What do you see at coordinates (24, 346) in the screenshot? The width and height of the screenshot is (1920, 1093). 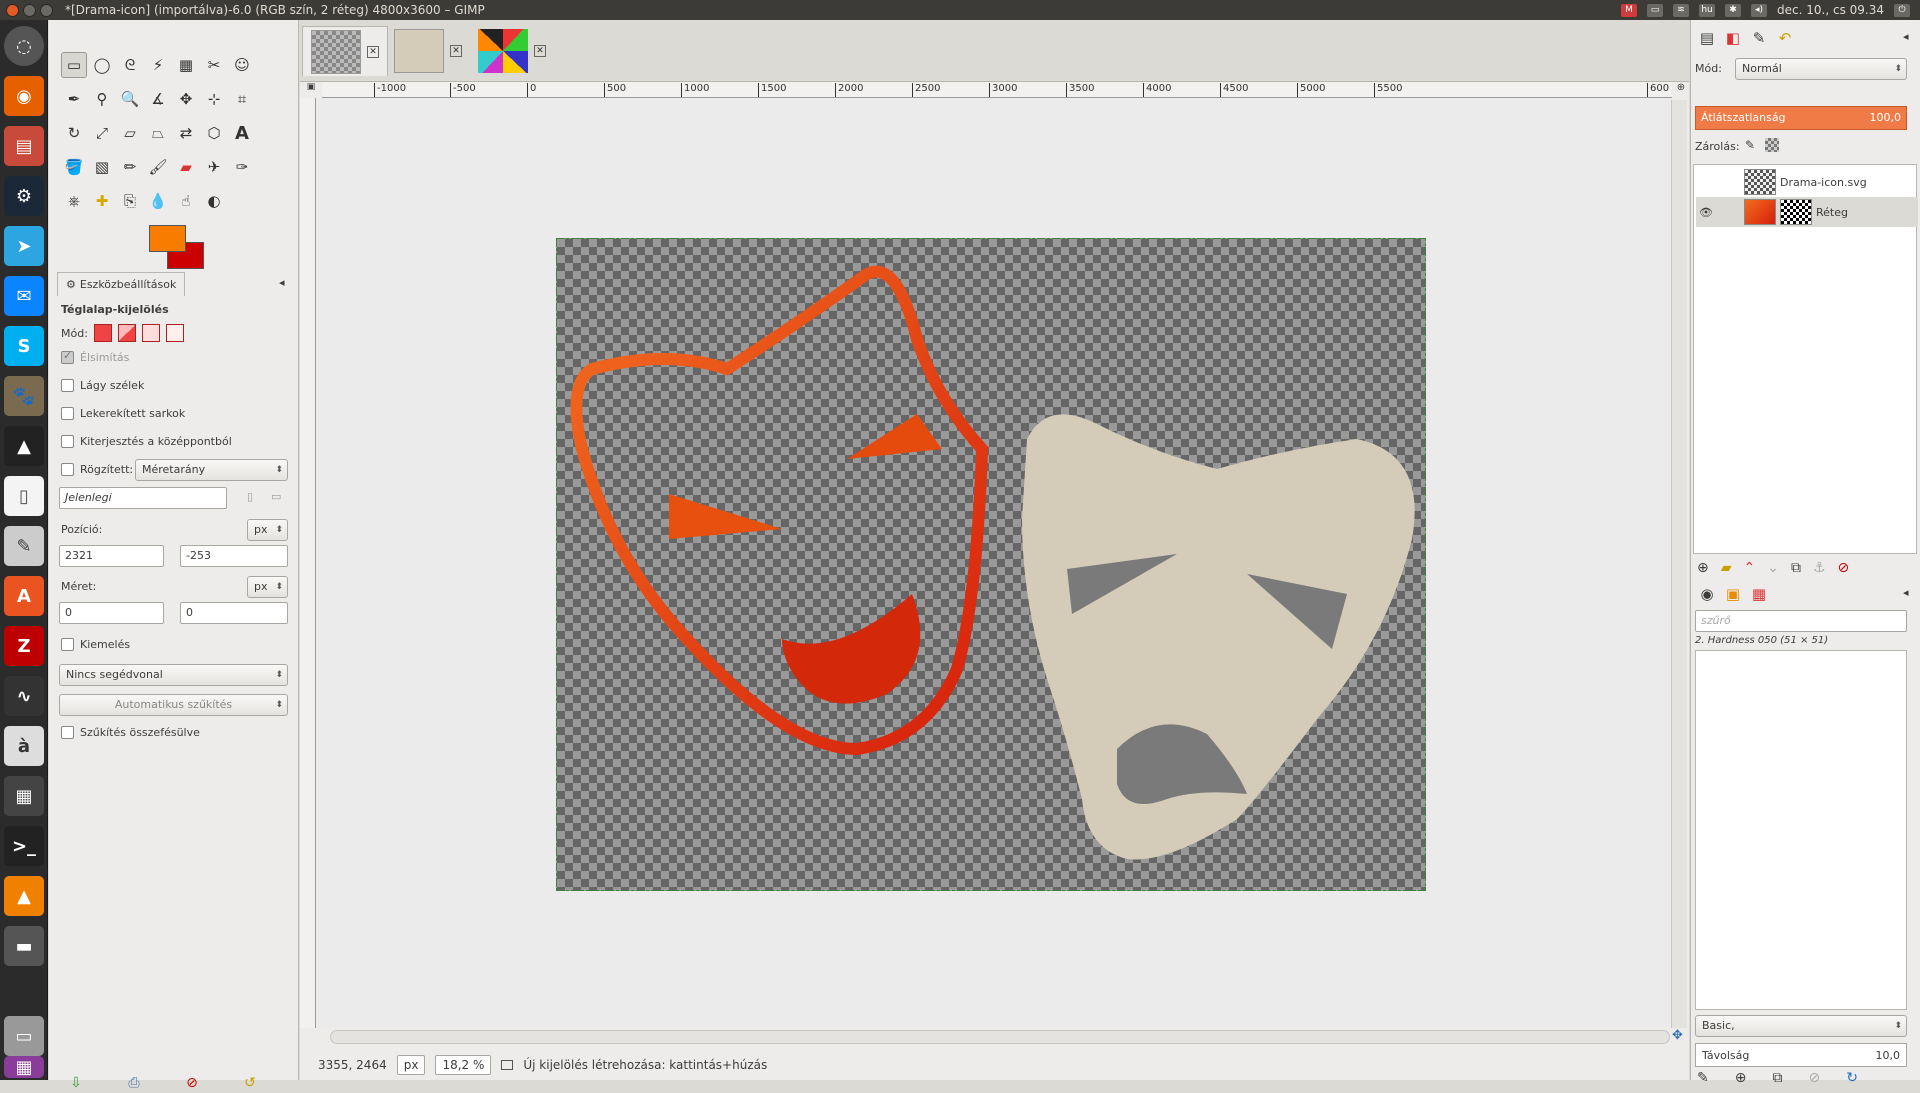 I see `skype-icon: S` at bounding box center [24, 346].